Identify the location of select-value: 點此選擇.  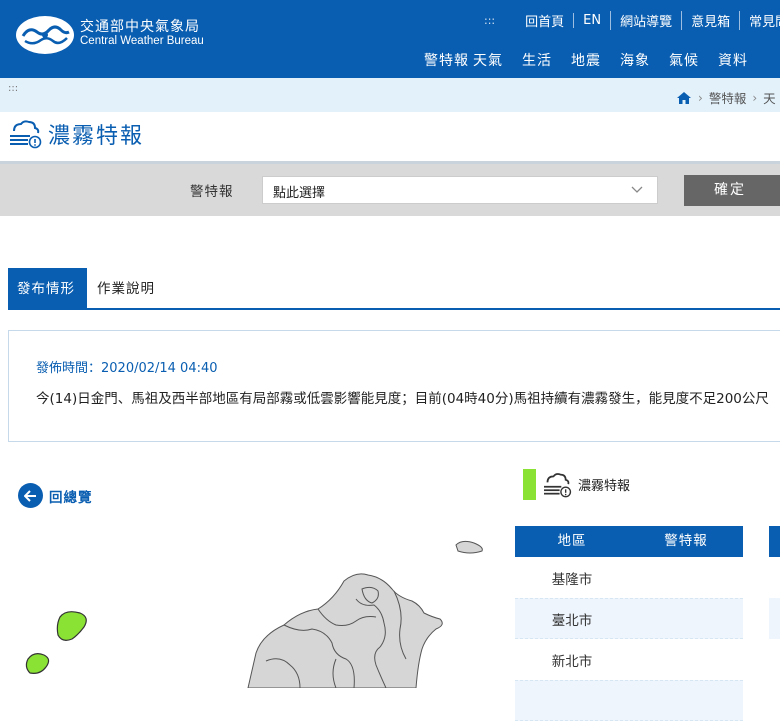
(299, 193).